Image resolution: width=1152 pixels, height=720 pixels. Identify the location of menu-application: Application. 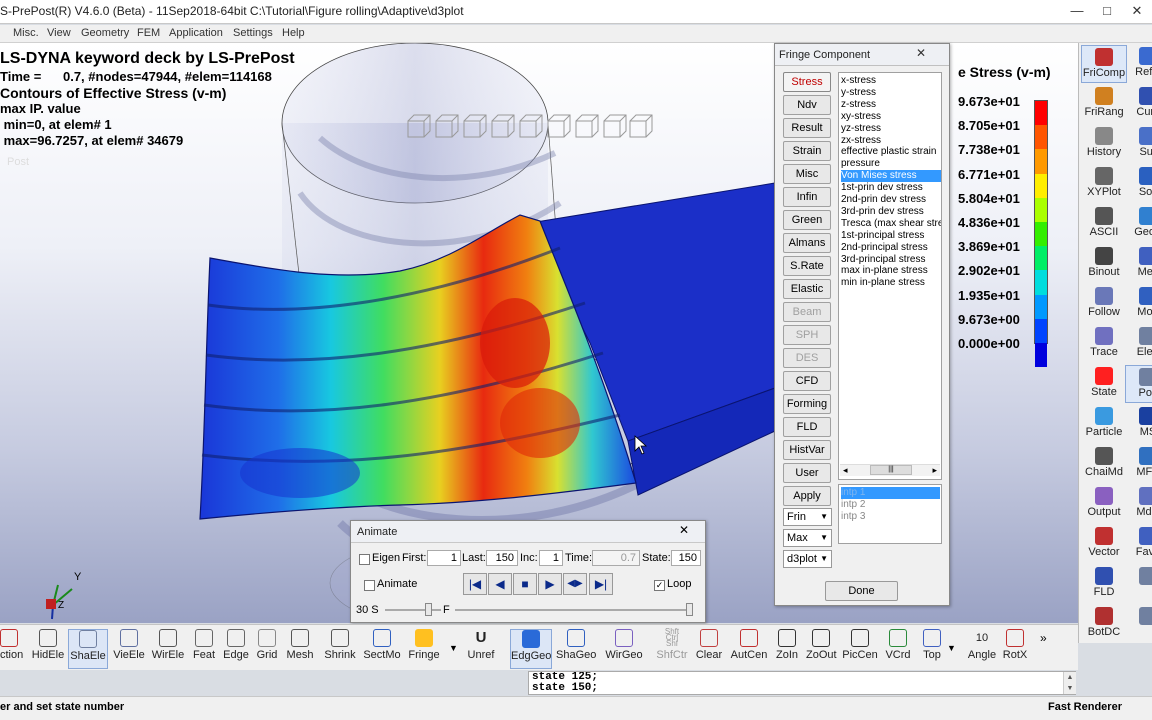
(196, 33).